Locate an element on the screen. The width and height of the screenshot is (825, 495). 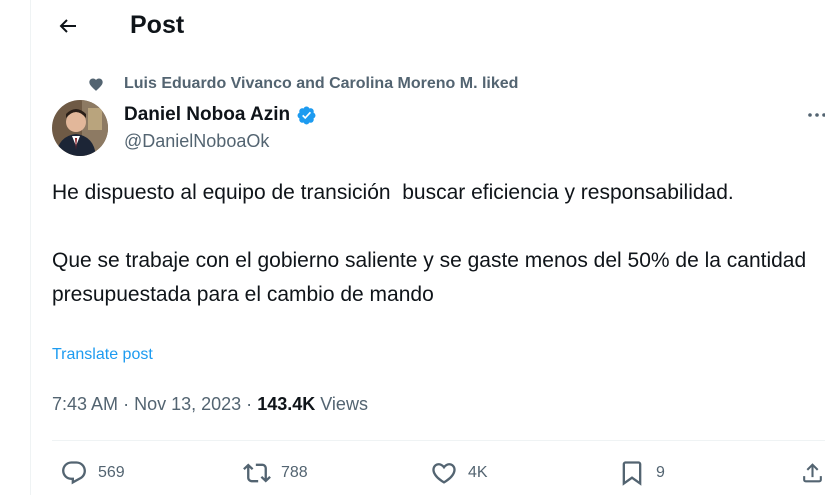
reply-count: 569 is located at coordinates (111, 472).